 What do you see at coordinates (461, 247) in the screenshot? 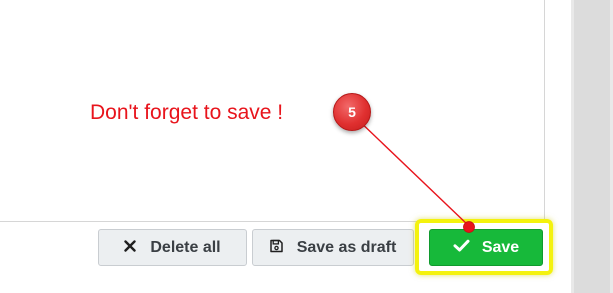
I see `checkmark-icon` at bounding box center [461, 247].